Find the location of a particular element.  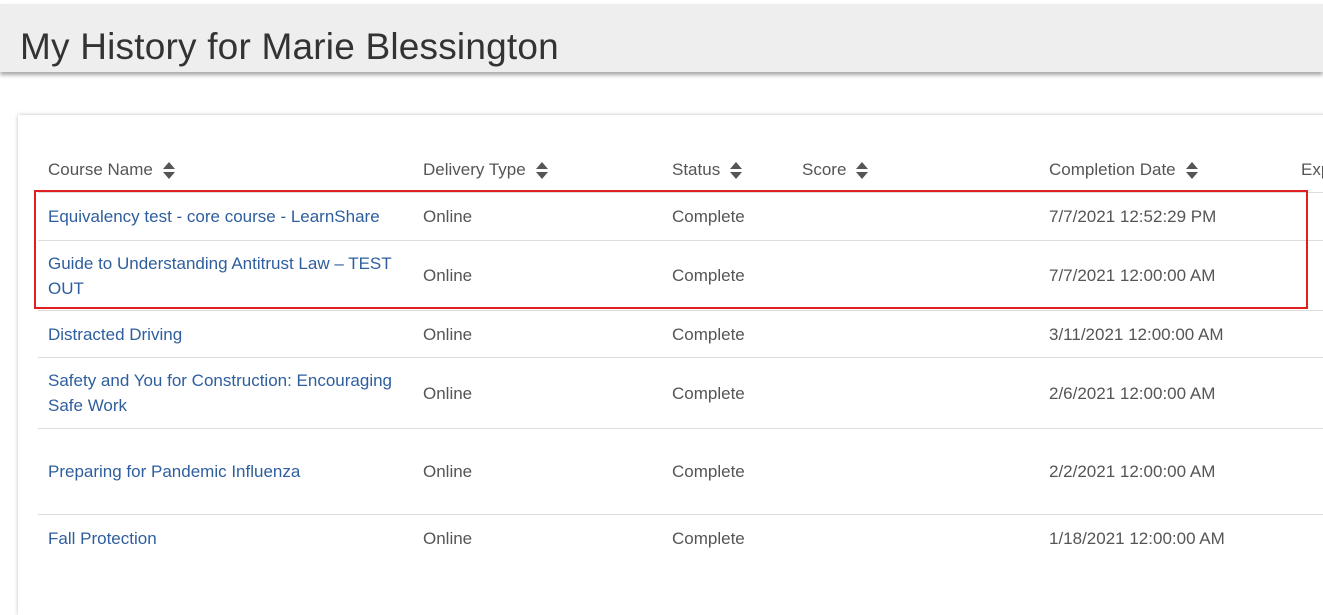

course-name-link: Fall Protection is located at coordinates (228, 538).